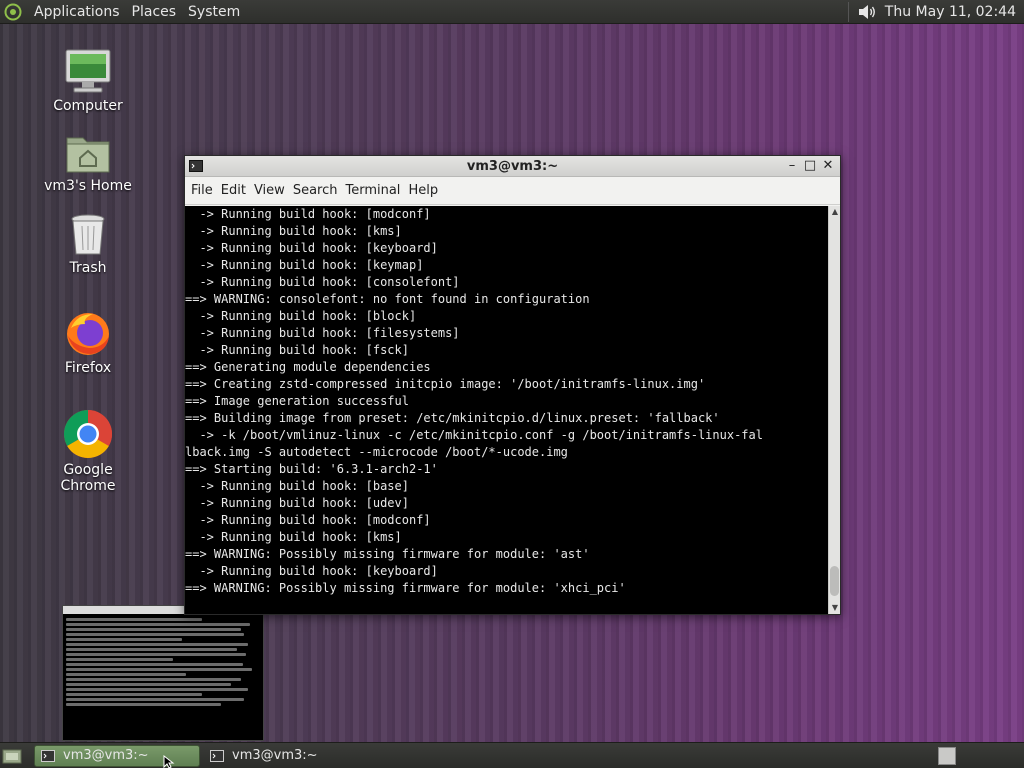  I want to click on desktop-icon-label: Firefox, so click(88, 368).